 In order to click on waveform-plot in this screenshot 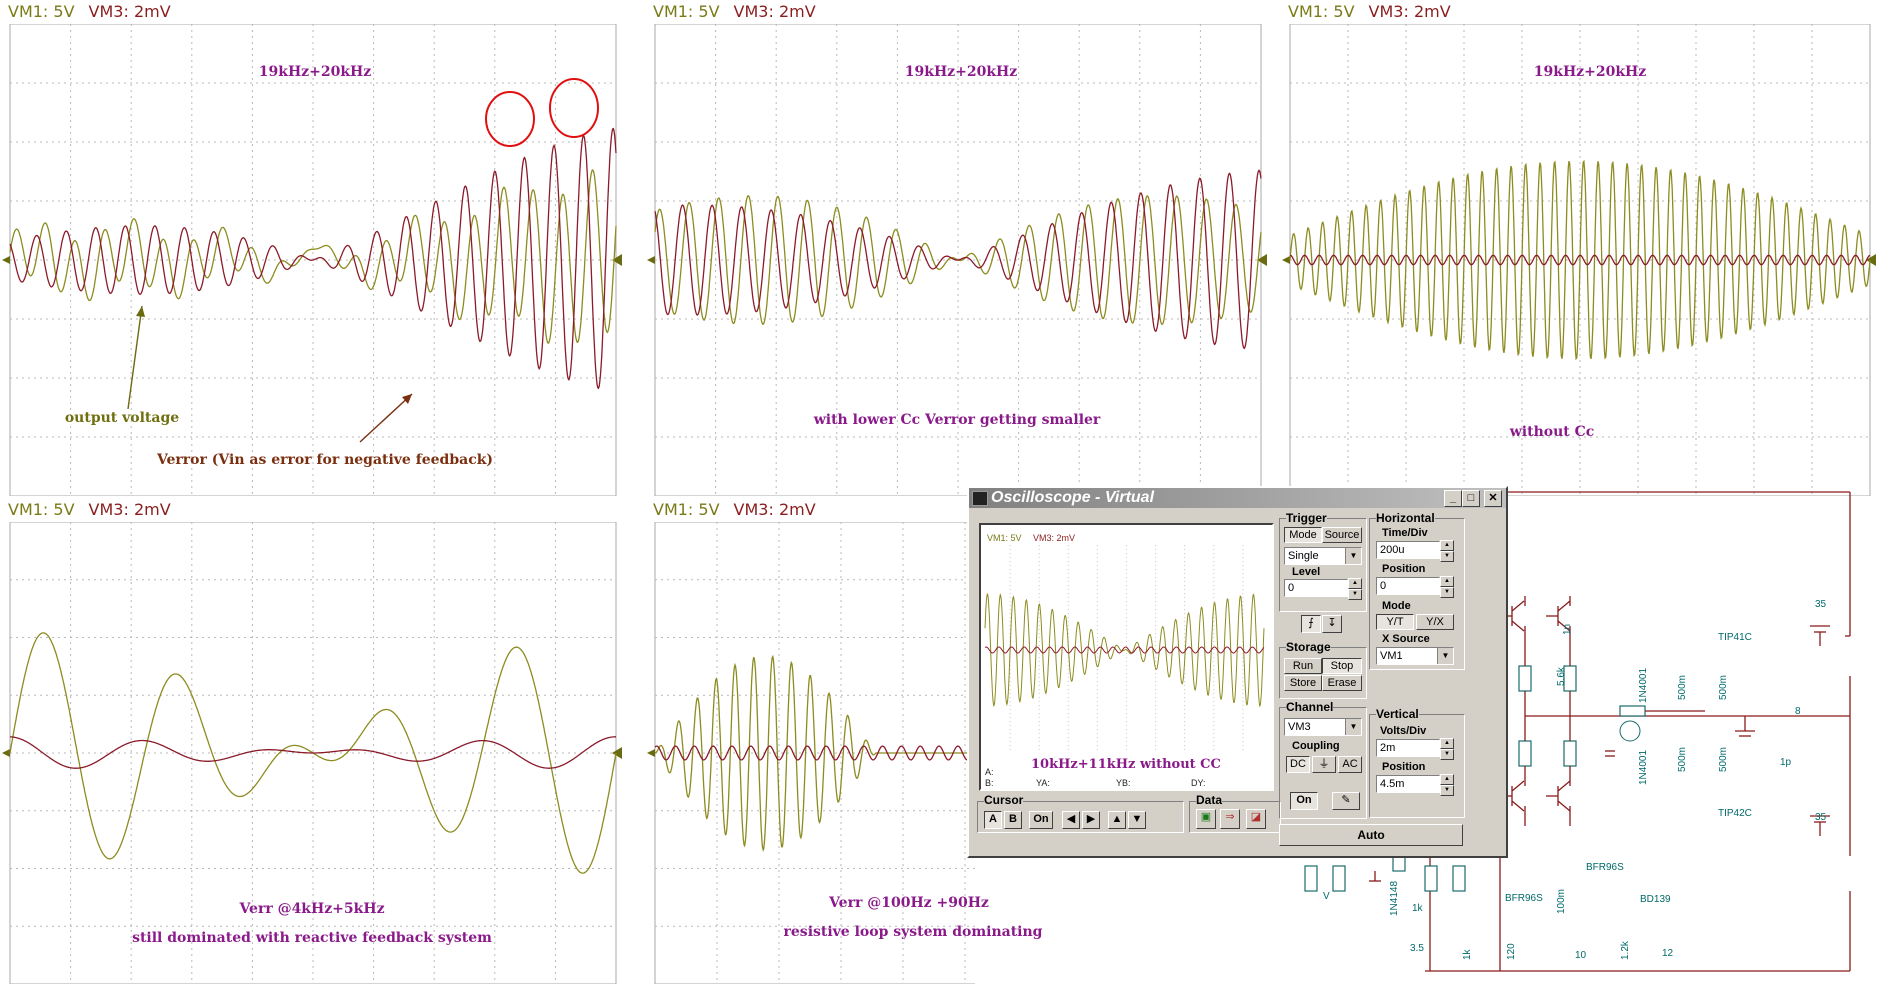, I will do `click(811, 753)`.